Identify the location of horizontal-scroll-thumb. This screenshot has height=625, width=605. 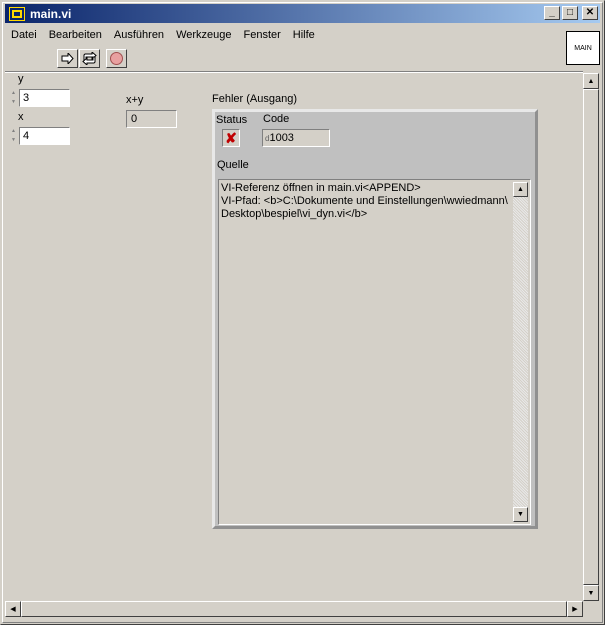
(294, 609).